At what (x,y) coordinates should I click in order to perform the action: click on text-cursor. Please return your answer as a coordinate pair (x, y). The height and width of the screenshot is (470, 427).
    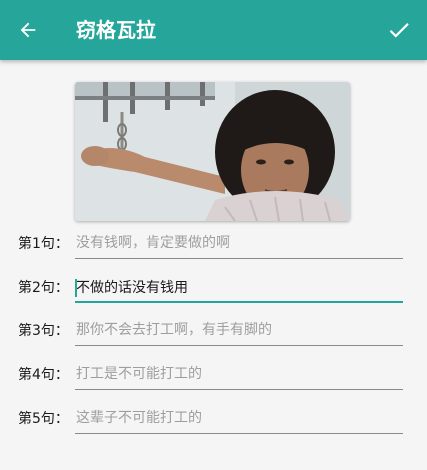
    Looking at the image, I should click on (76, 288).